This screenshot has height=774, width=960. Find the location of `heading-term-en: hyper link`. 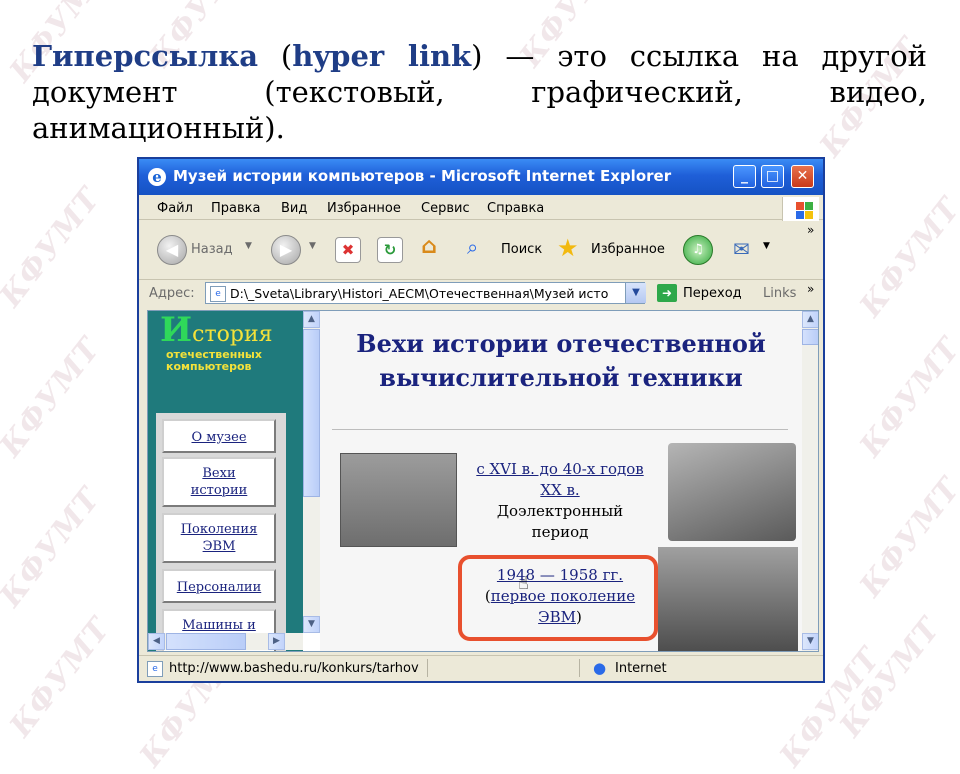

heading-term-en: hyper link is located at coordinates (382, 56).